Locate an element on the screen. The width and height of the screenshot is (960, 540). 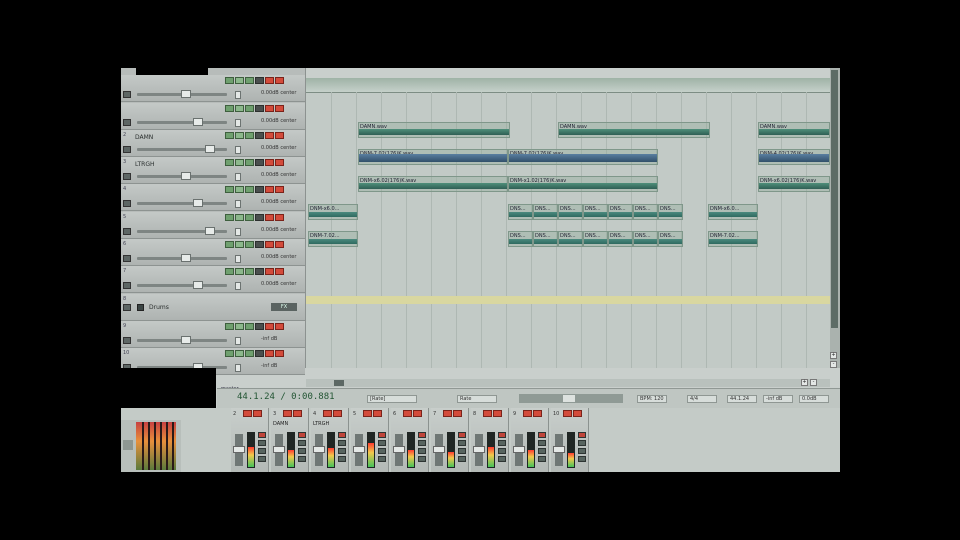
media-item: DNM-x6.02(176)K.wav is located at coordinates (433, 184).